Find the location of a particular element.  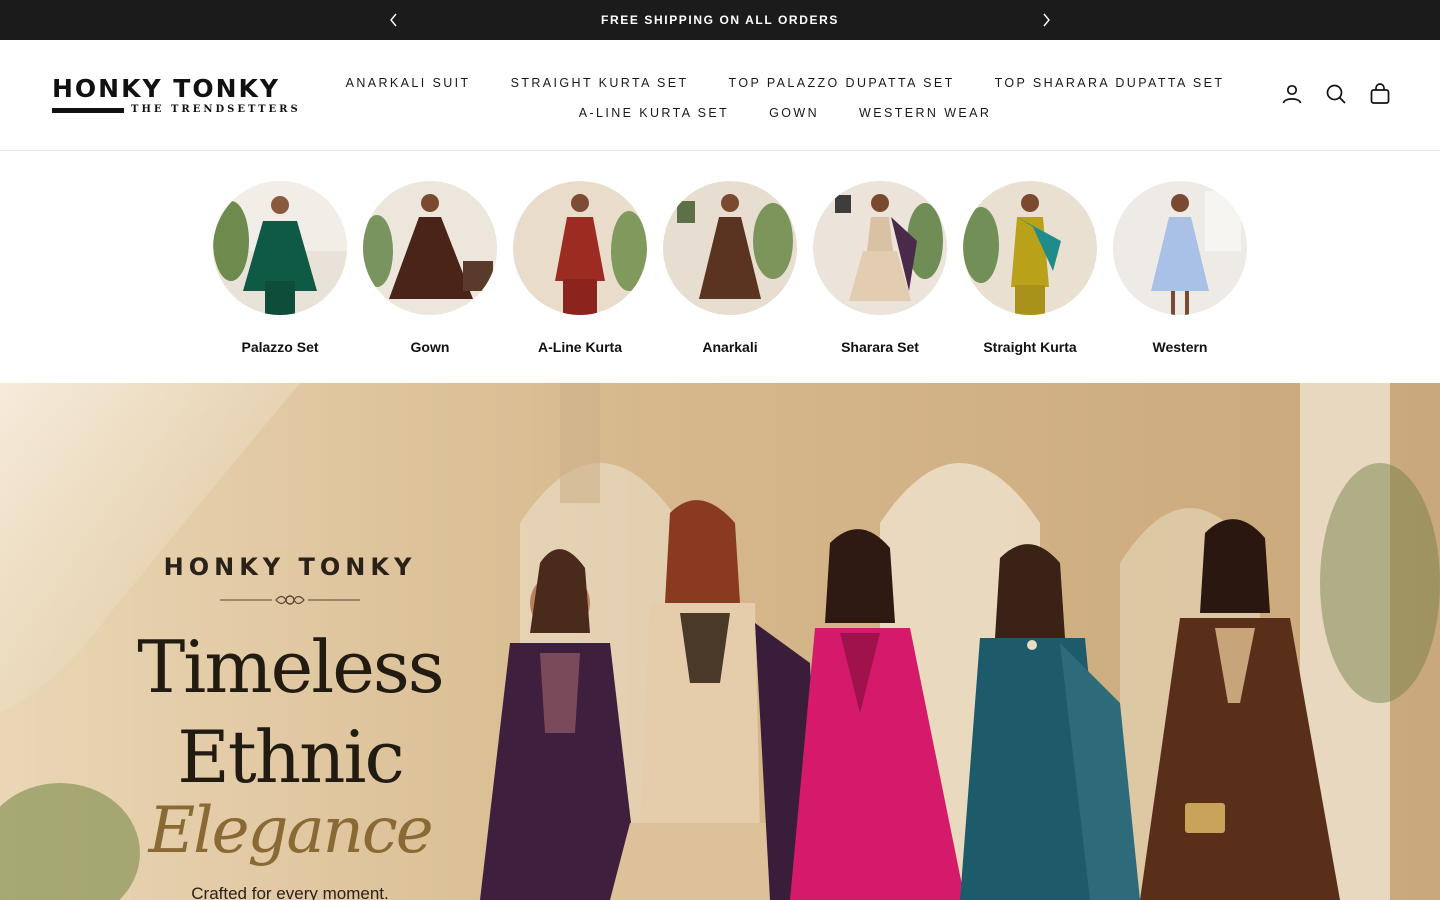

hero-headline-3: Elegance is located at coordinates (290, 831).